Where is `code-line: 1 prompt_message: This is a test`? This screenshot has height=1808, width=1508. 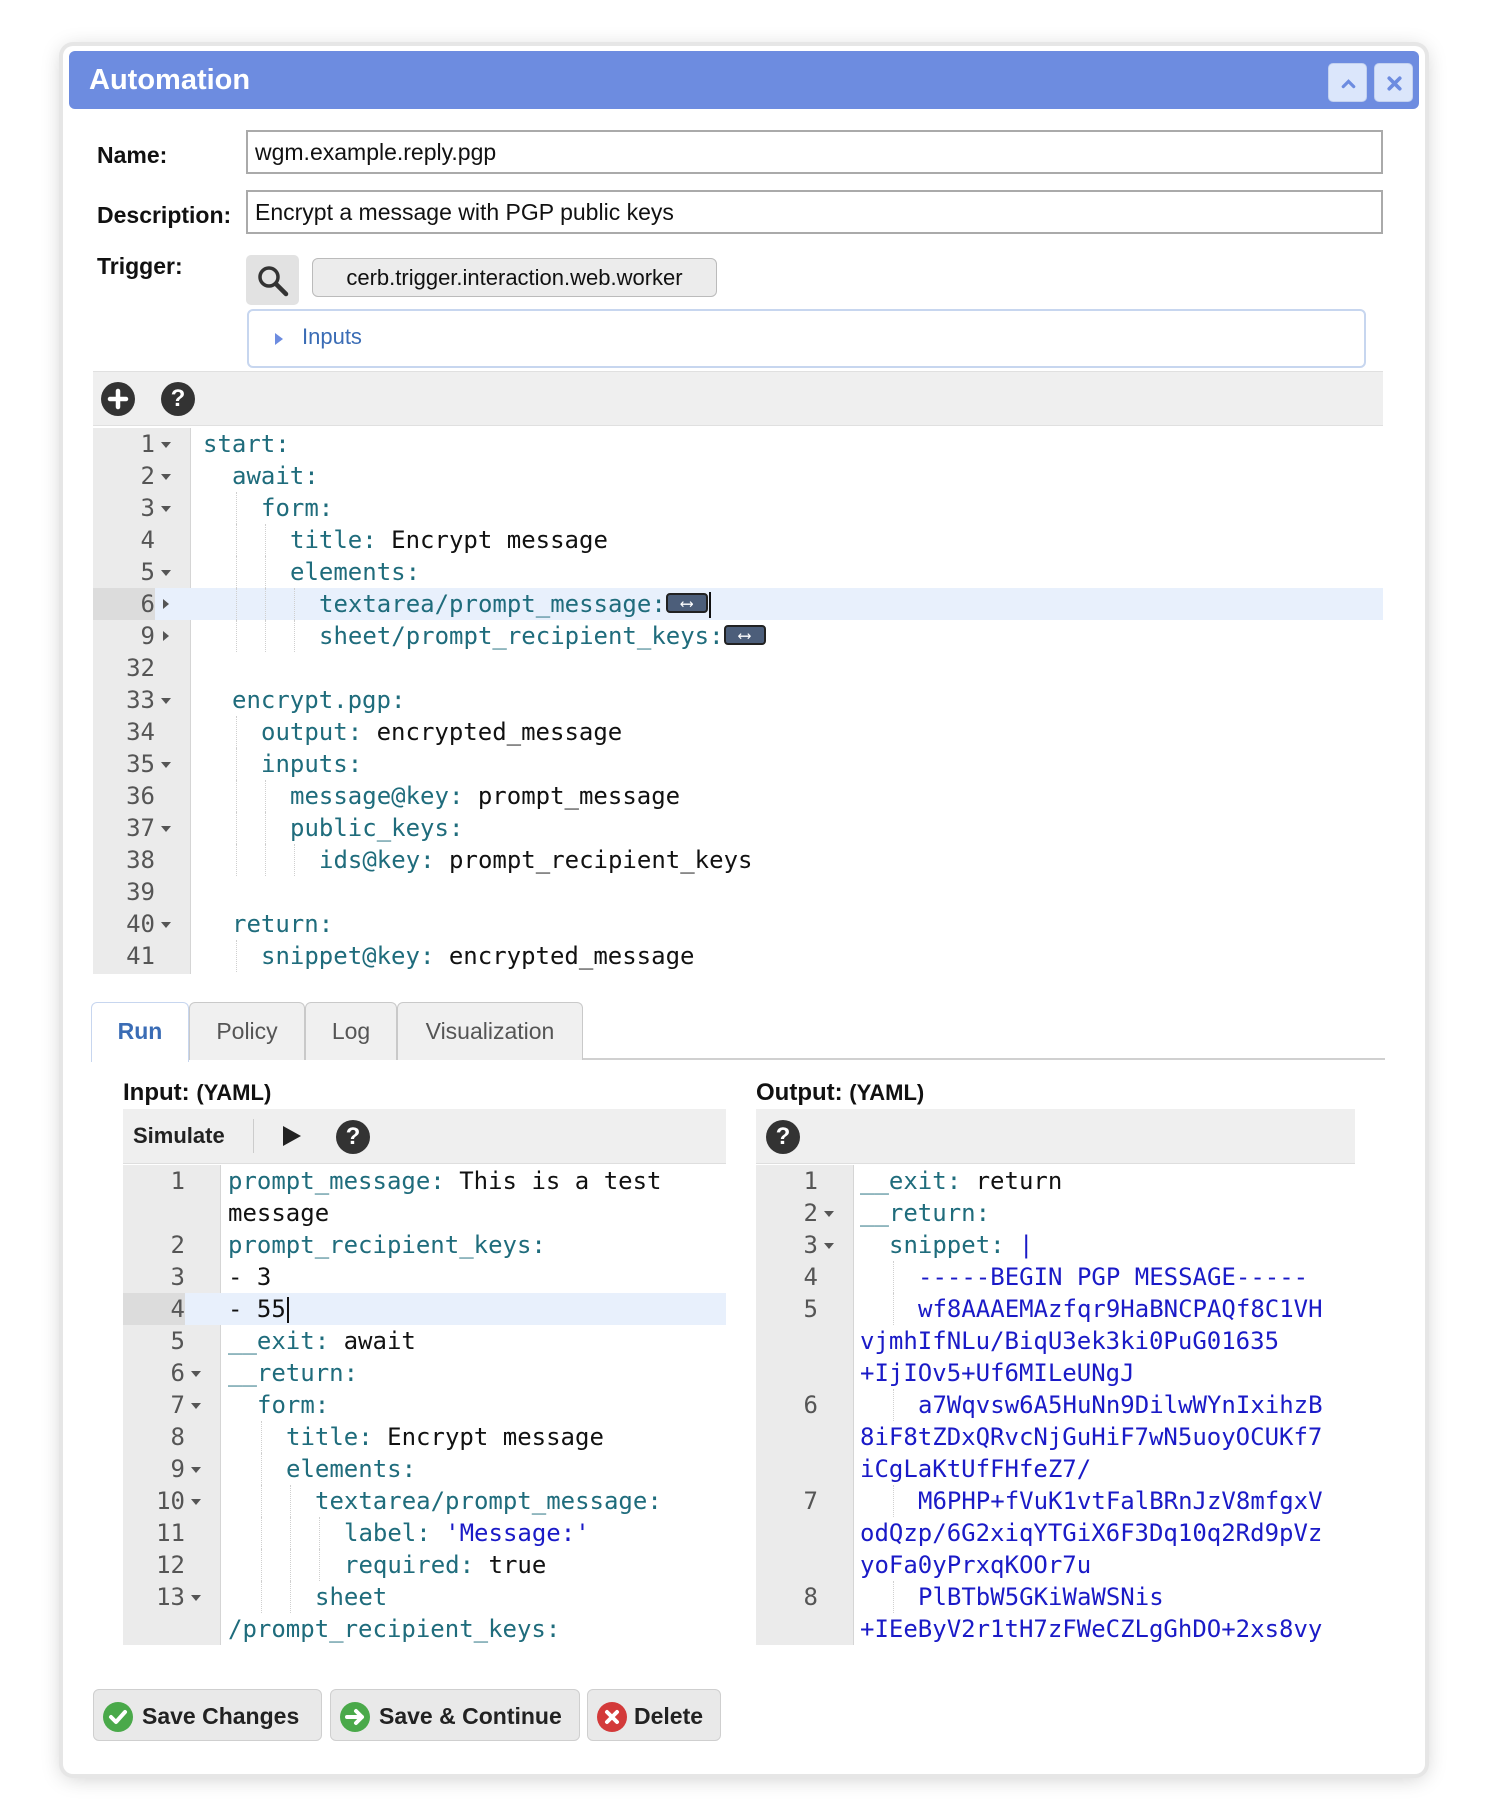 code-line: 1 prompt_message: This is a test is located at coordinates (424, 1181).